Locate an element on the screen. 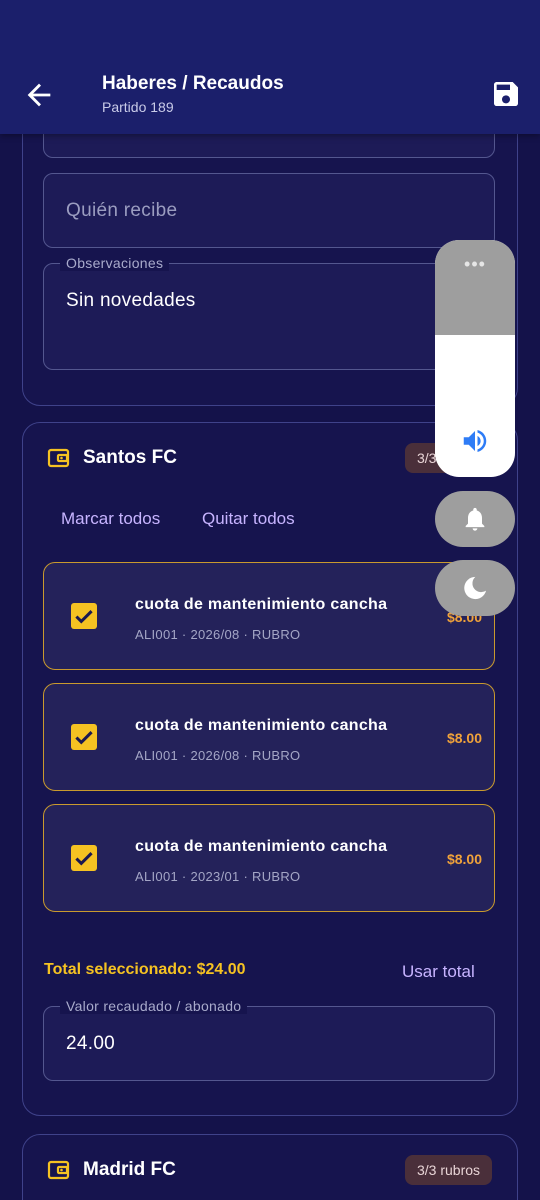 The height and width of the screenshot is (1200, 540). group-name: Santos FC is located at coordinates (130, 457).